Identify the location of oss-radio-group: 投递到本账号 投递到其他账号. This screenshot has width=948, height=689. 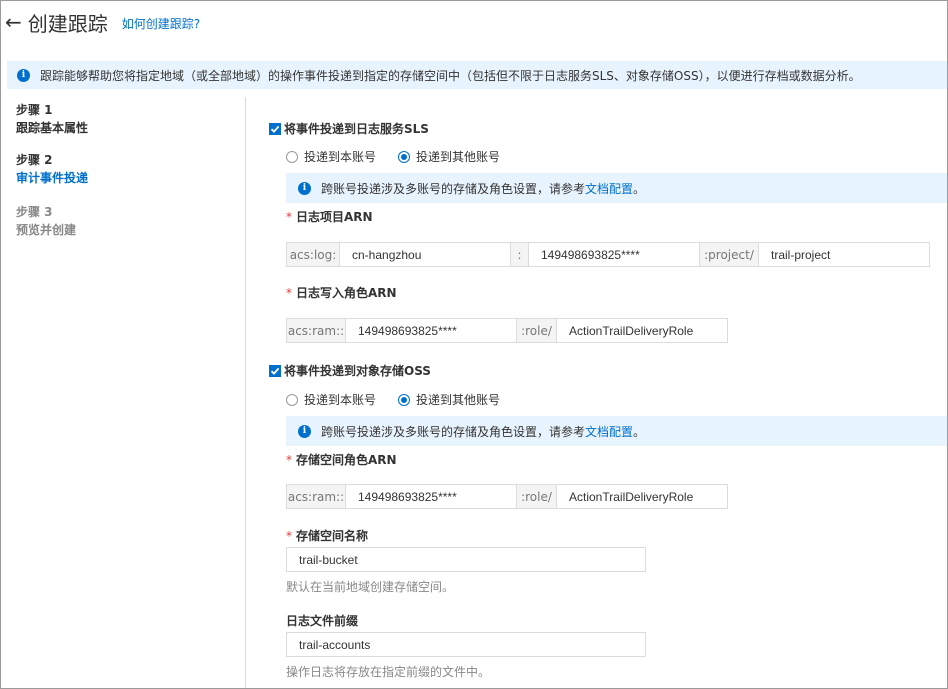
(404, 399).